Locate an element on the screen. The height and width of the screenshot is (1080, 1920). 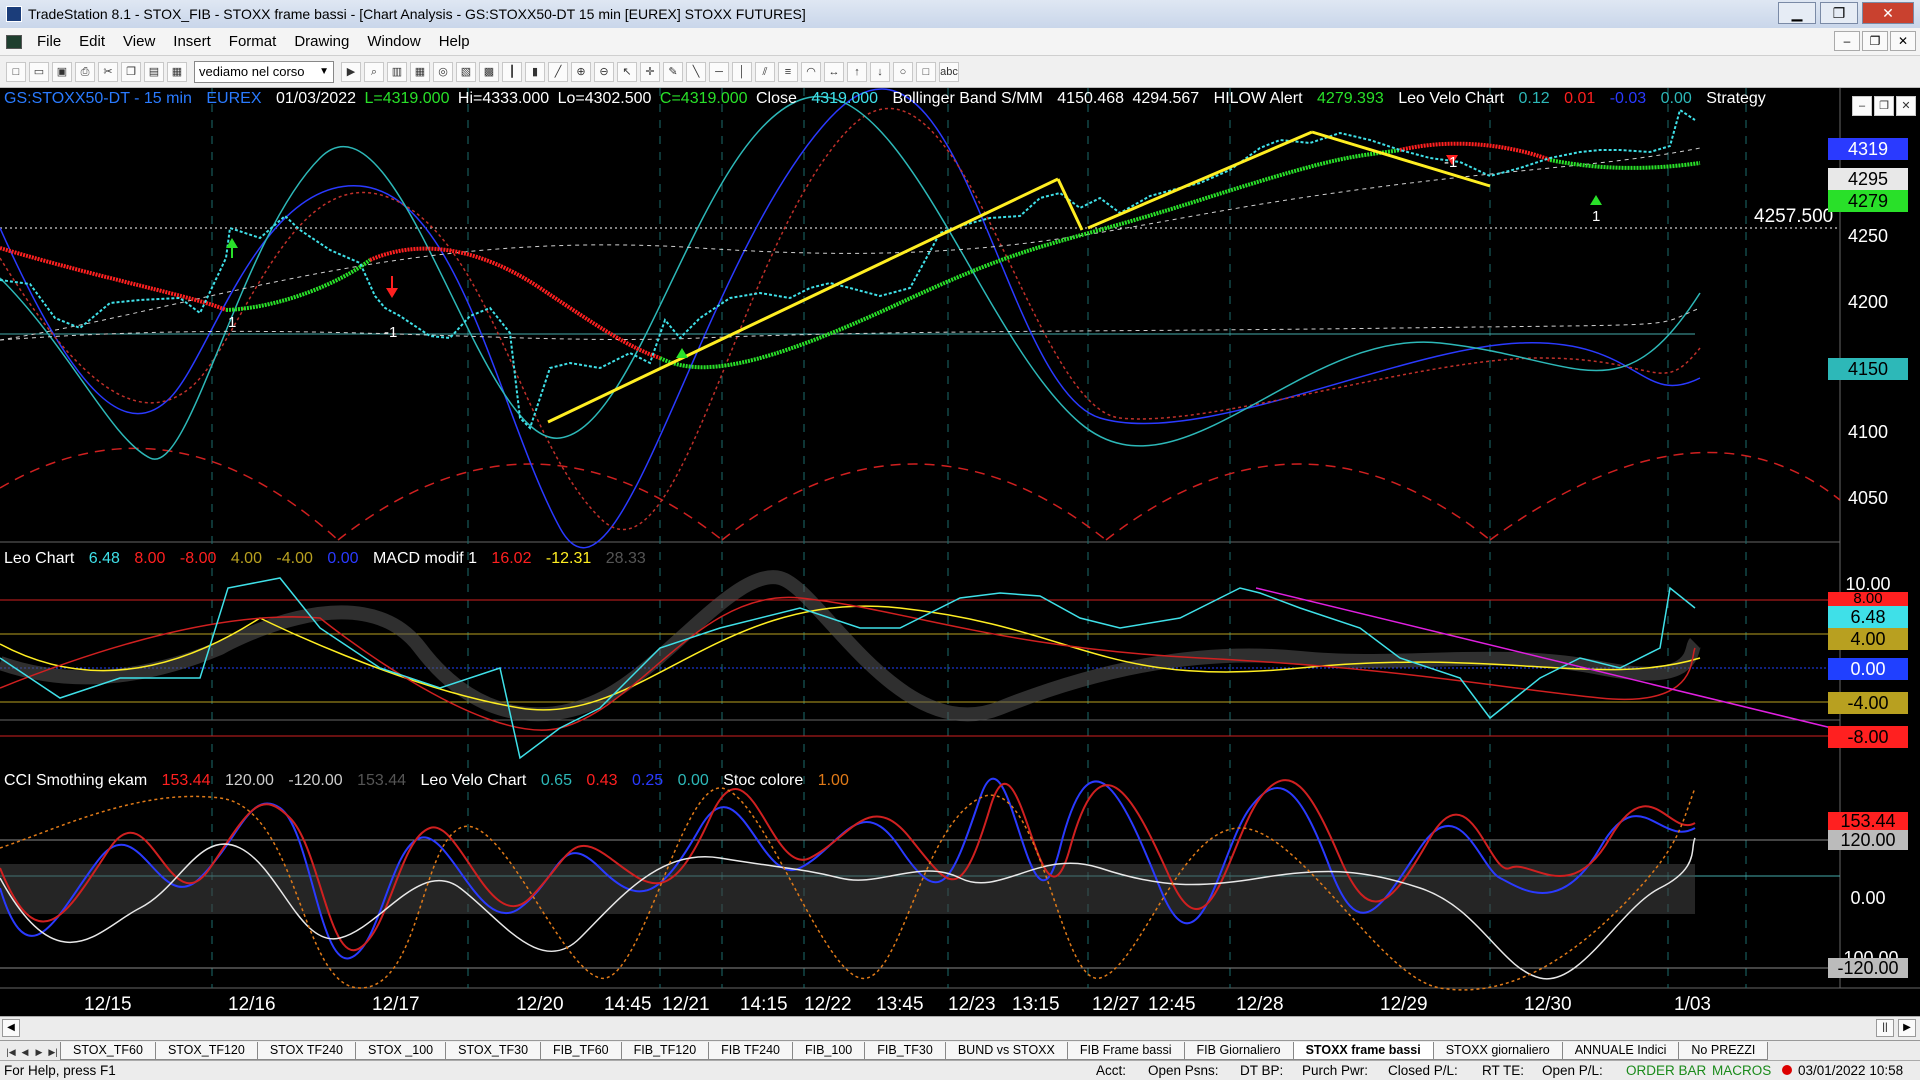
tab-fib-frame-bassi: FIB Frame bassi is located at coordinates (1125, 1051).